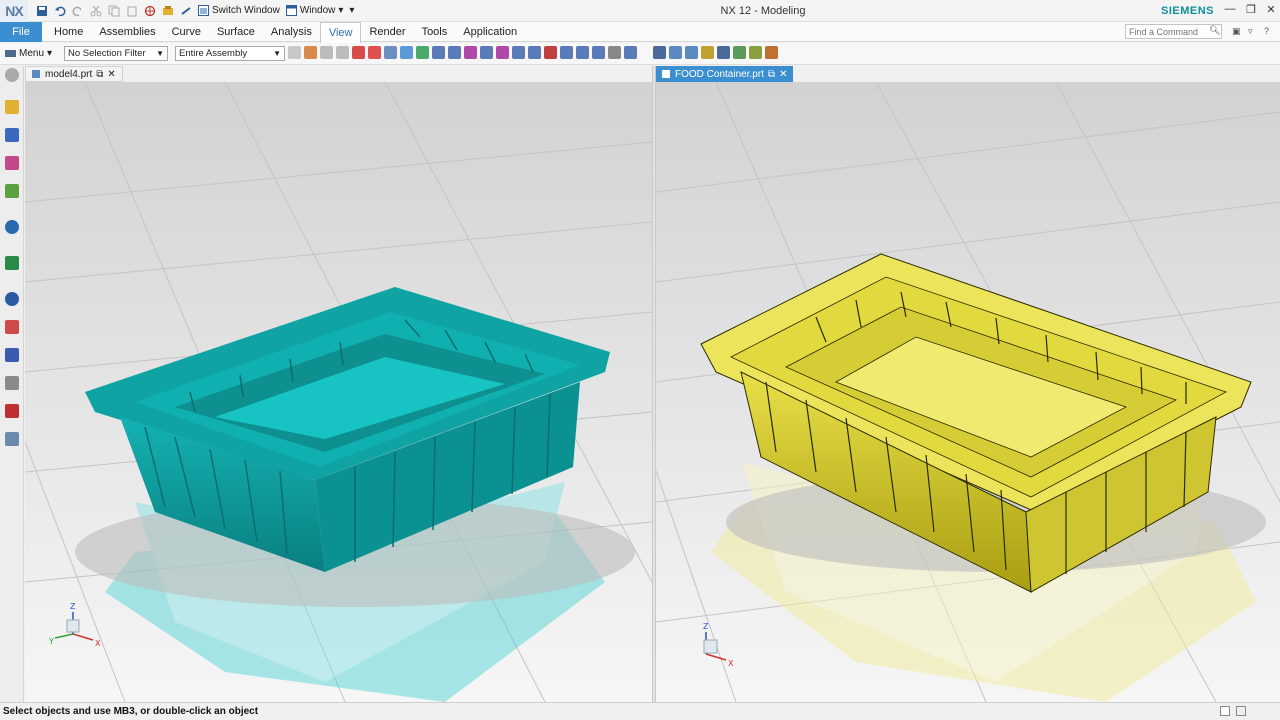 The image size is (1280, 720). What do you see at coordinates (739, 52) in the screenshot?
I see `rendering-style-icon` at bounding box center [739, 52].